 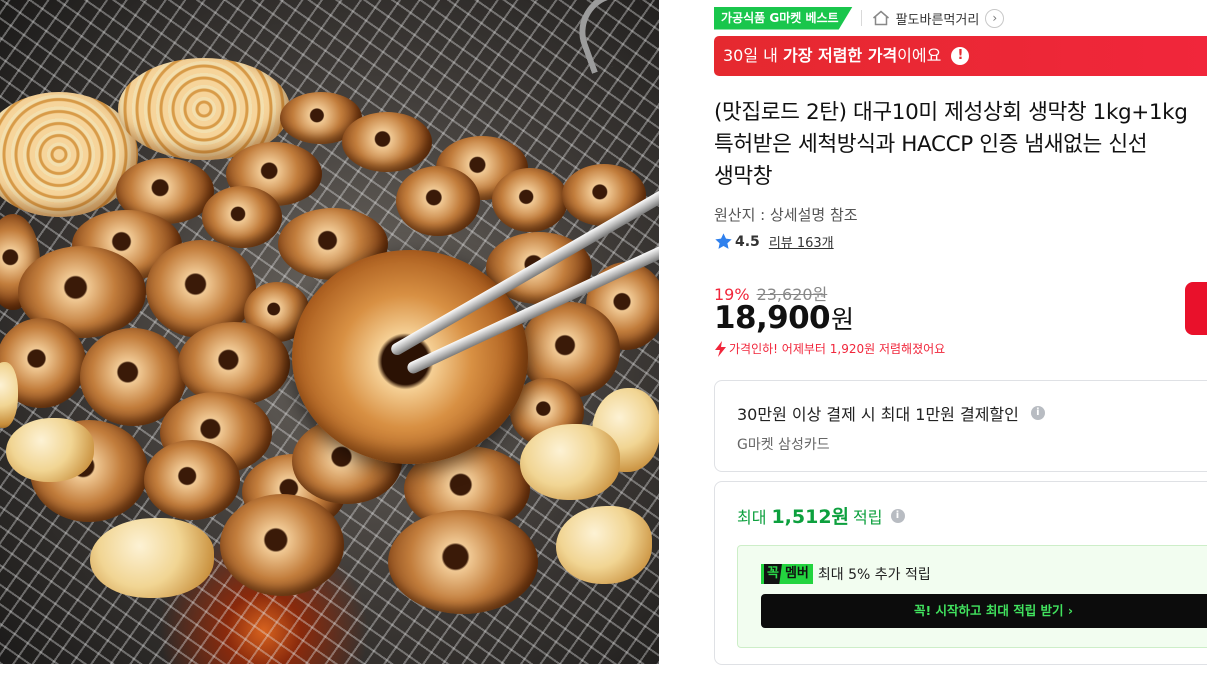 I want to click on join-member-button: 꼭! 시작하고 최대 적립 받기 ›, so click(x=984, y=611).